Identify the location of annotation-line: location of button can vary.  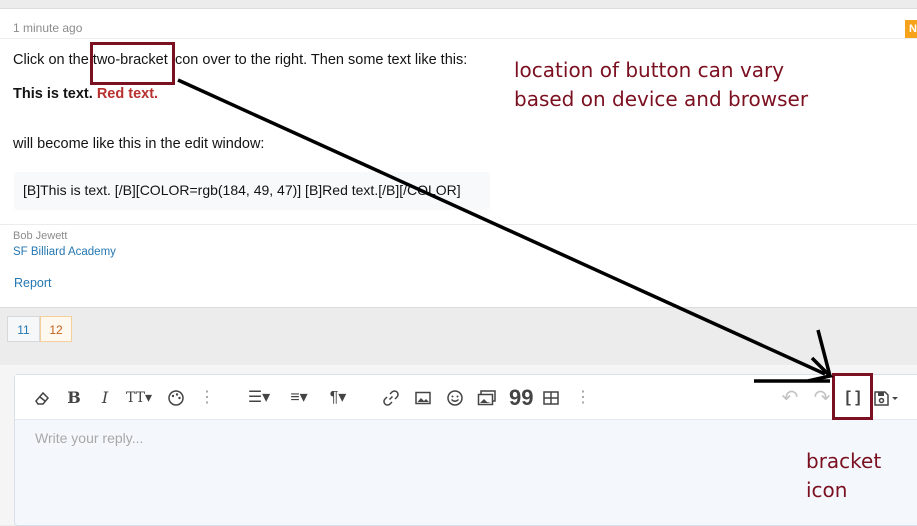
(649, 70).